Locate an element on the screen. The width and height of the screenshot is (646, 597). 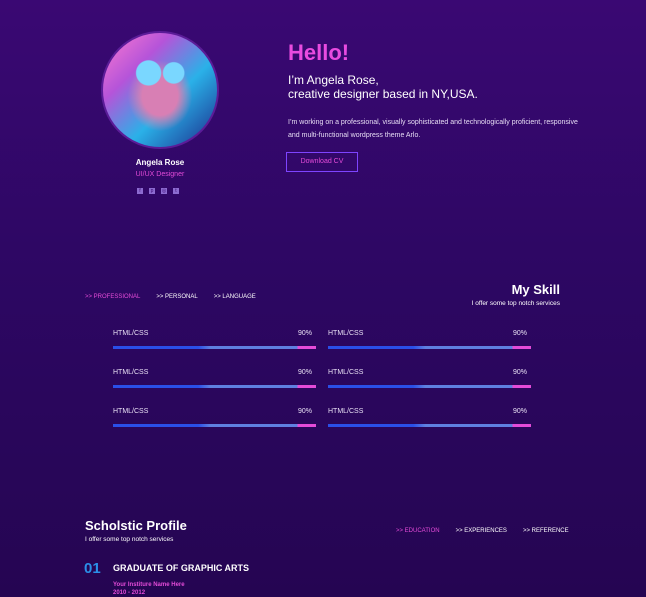
pinterest-icon: p is located at coordinates (152, 191).